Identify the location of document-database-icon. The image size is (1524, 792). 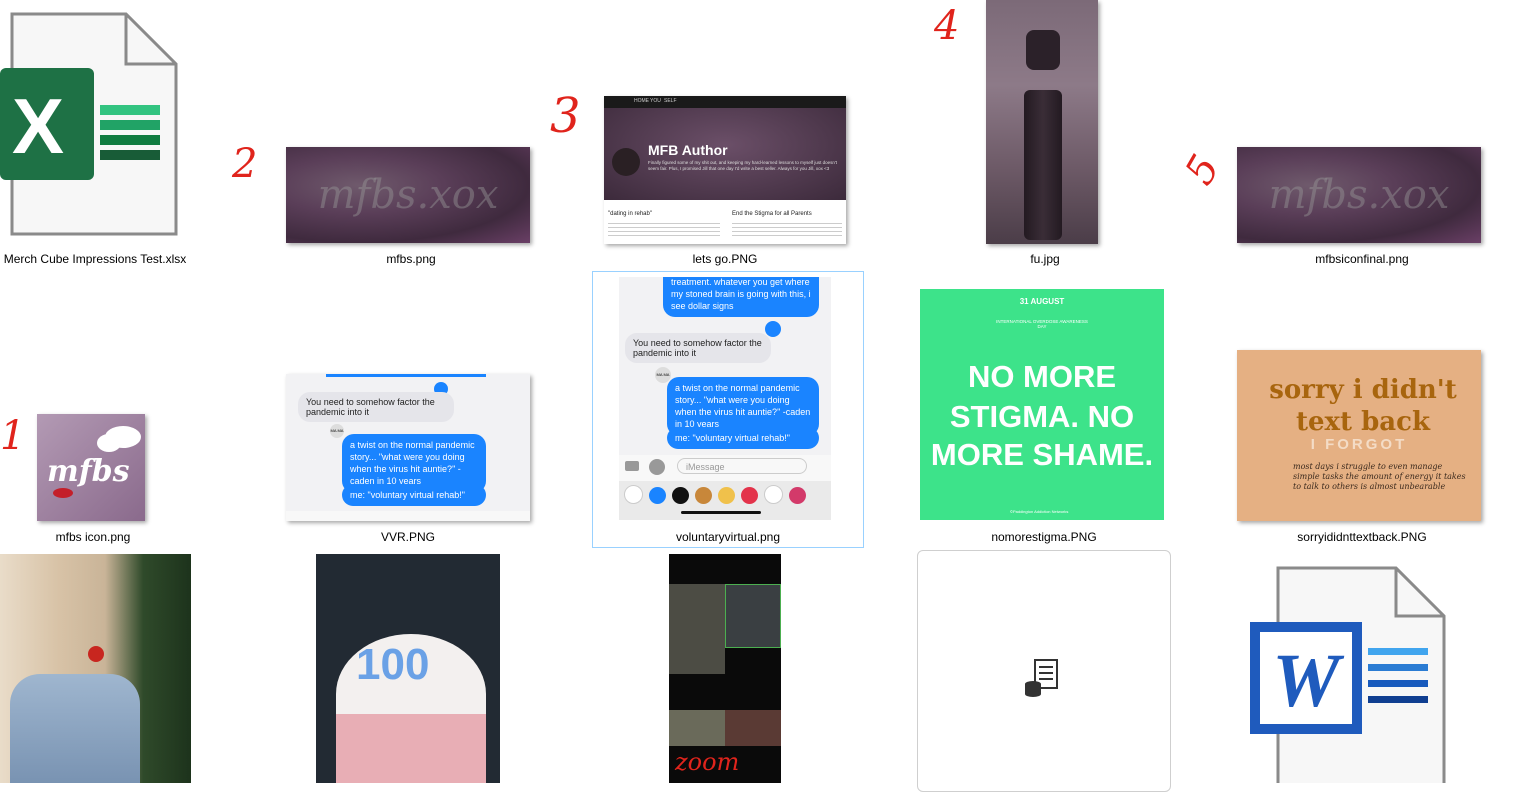
(1041, 678).